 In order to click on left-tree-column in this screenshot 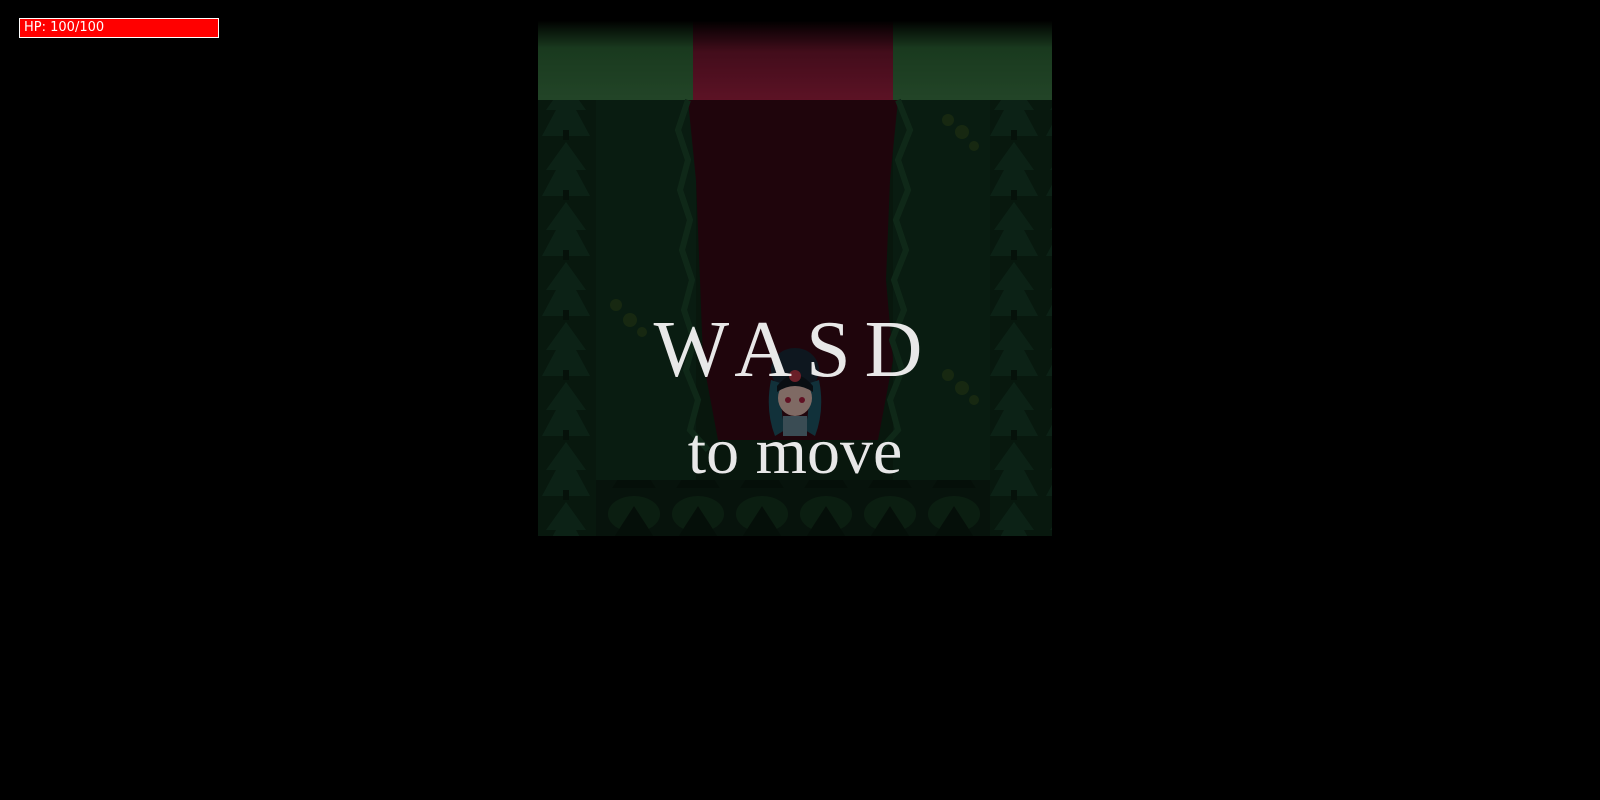, I will do `click(567, 318)`.